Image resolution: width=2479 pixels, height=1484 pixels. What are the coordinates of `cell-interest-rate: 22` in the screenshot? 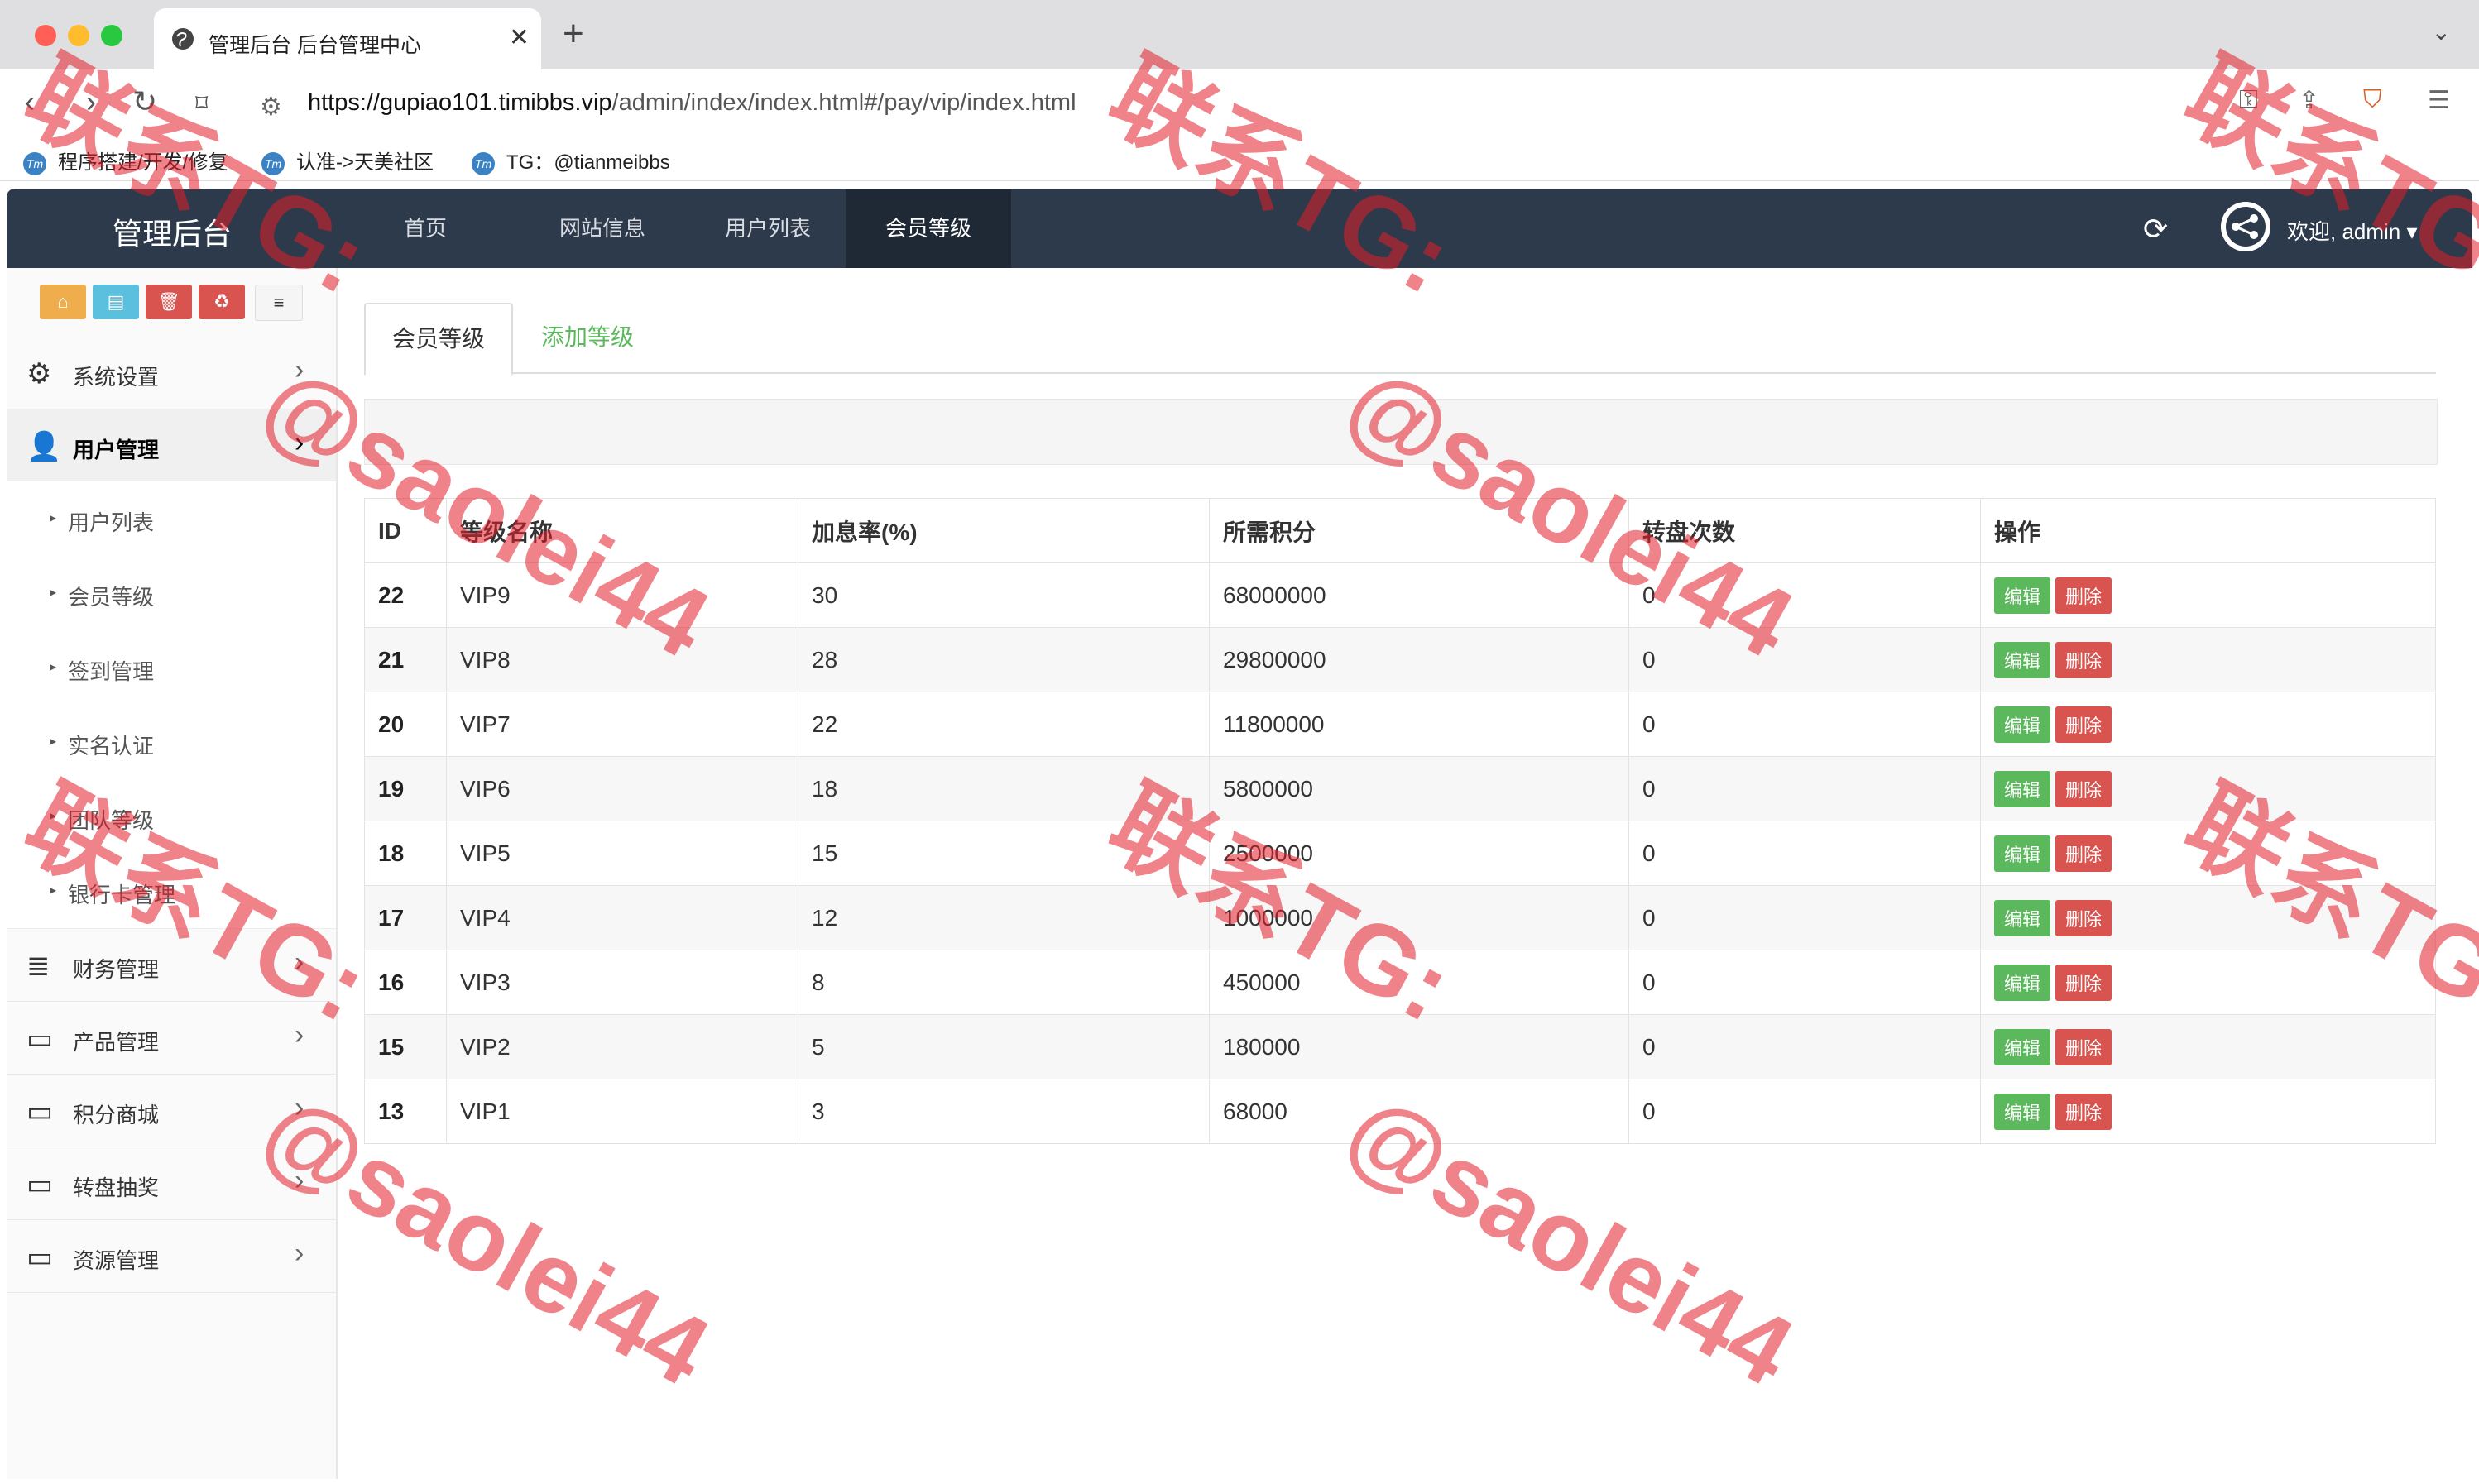 It's located at (1004, 724).